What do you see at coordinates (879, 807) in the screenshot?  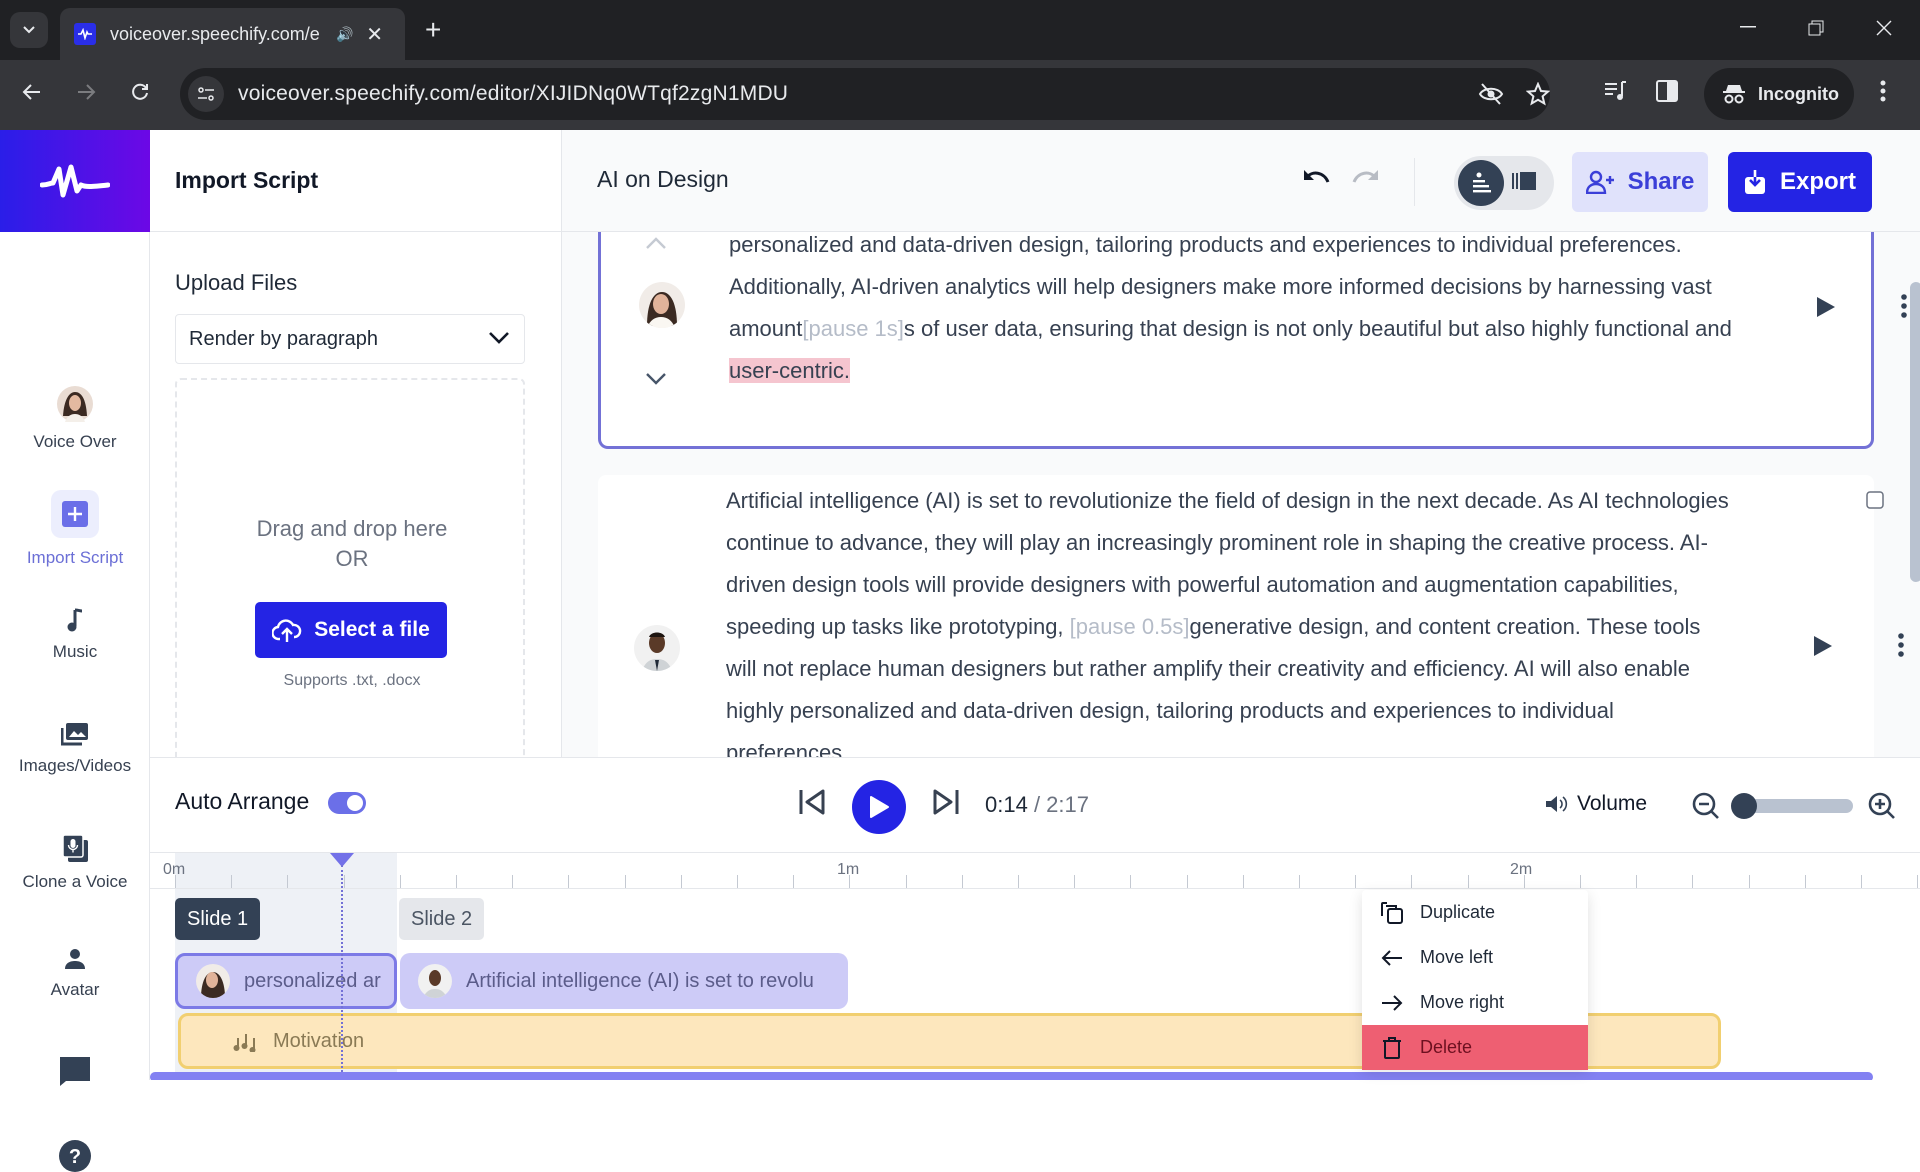 I see `play-button` at bounding box center [879, 807].